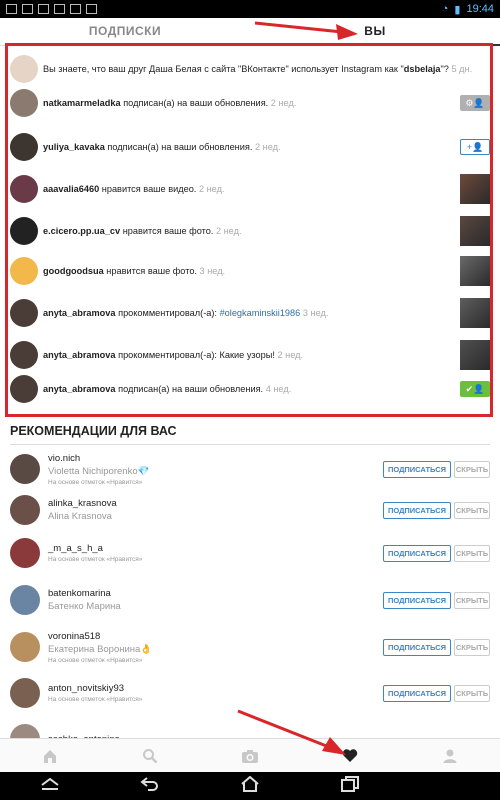 The height and width of the screenshot is (800, 500). Describe the element at coordinates (457, 9) in the screenshot. I see `battery-icon: ▮` at that location.